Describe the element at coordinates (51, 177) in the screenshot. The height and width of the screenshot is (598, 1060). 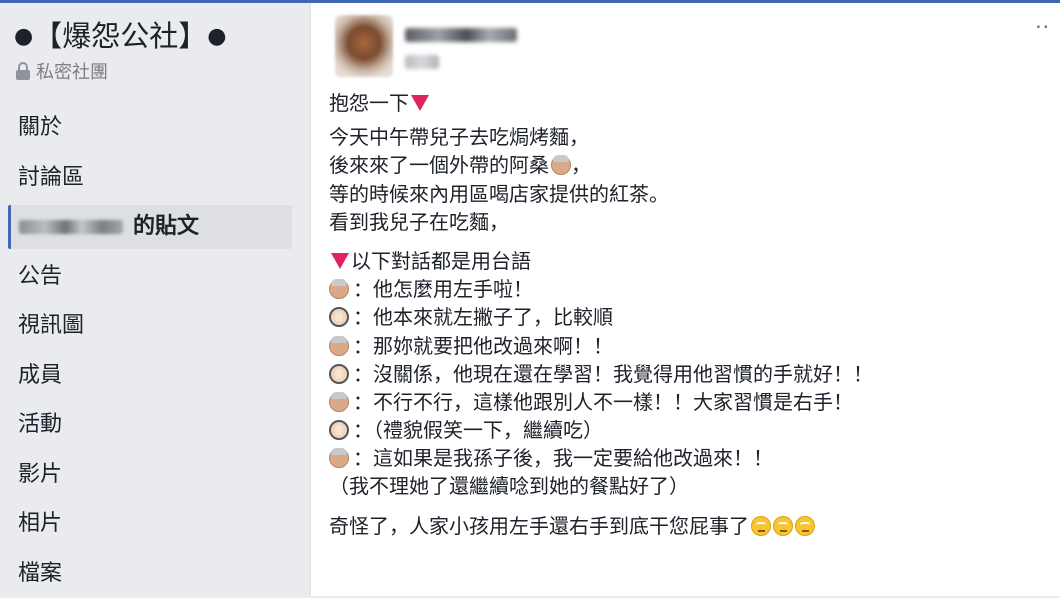
I see `sidebar-item-label: 討論區` at that location.